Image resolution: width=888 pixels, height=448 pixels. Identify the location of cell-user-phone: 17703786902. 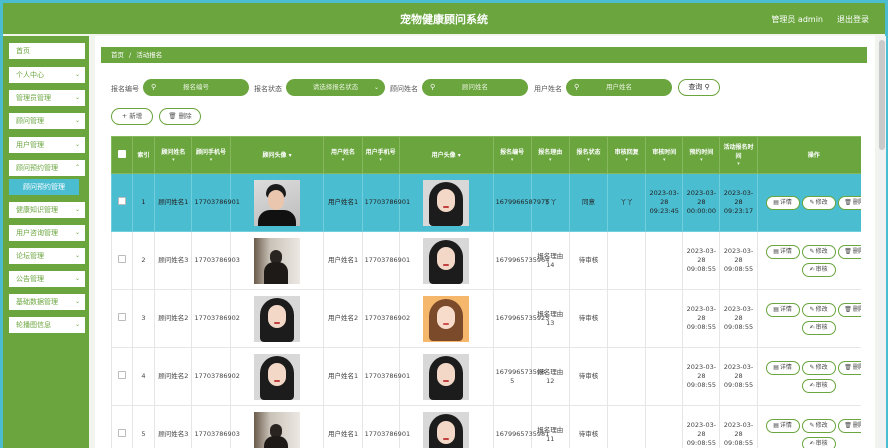
(385, 318).